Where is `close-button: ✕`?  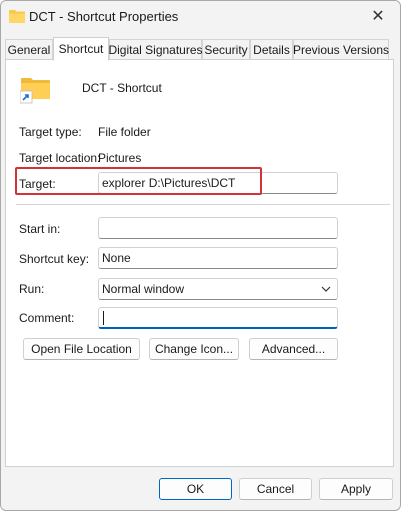 close-button: ✕ is located at coordinates (378, 16).